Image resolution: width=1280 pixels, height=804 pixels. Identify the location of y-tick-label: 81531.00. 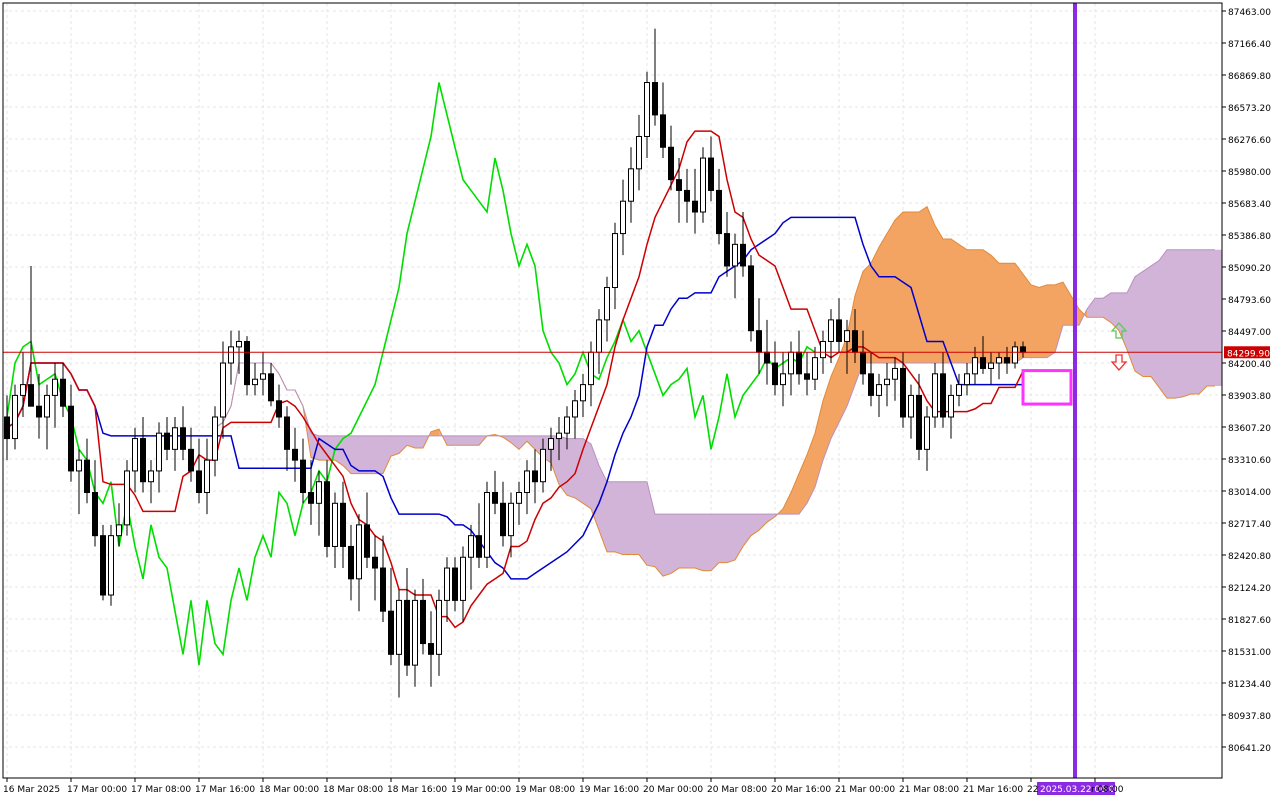
(1249, 653).